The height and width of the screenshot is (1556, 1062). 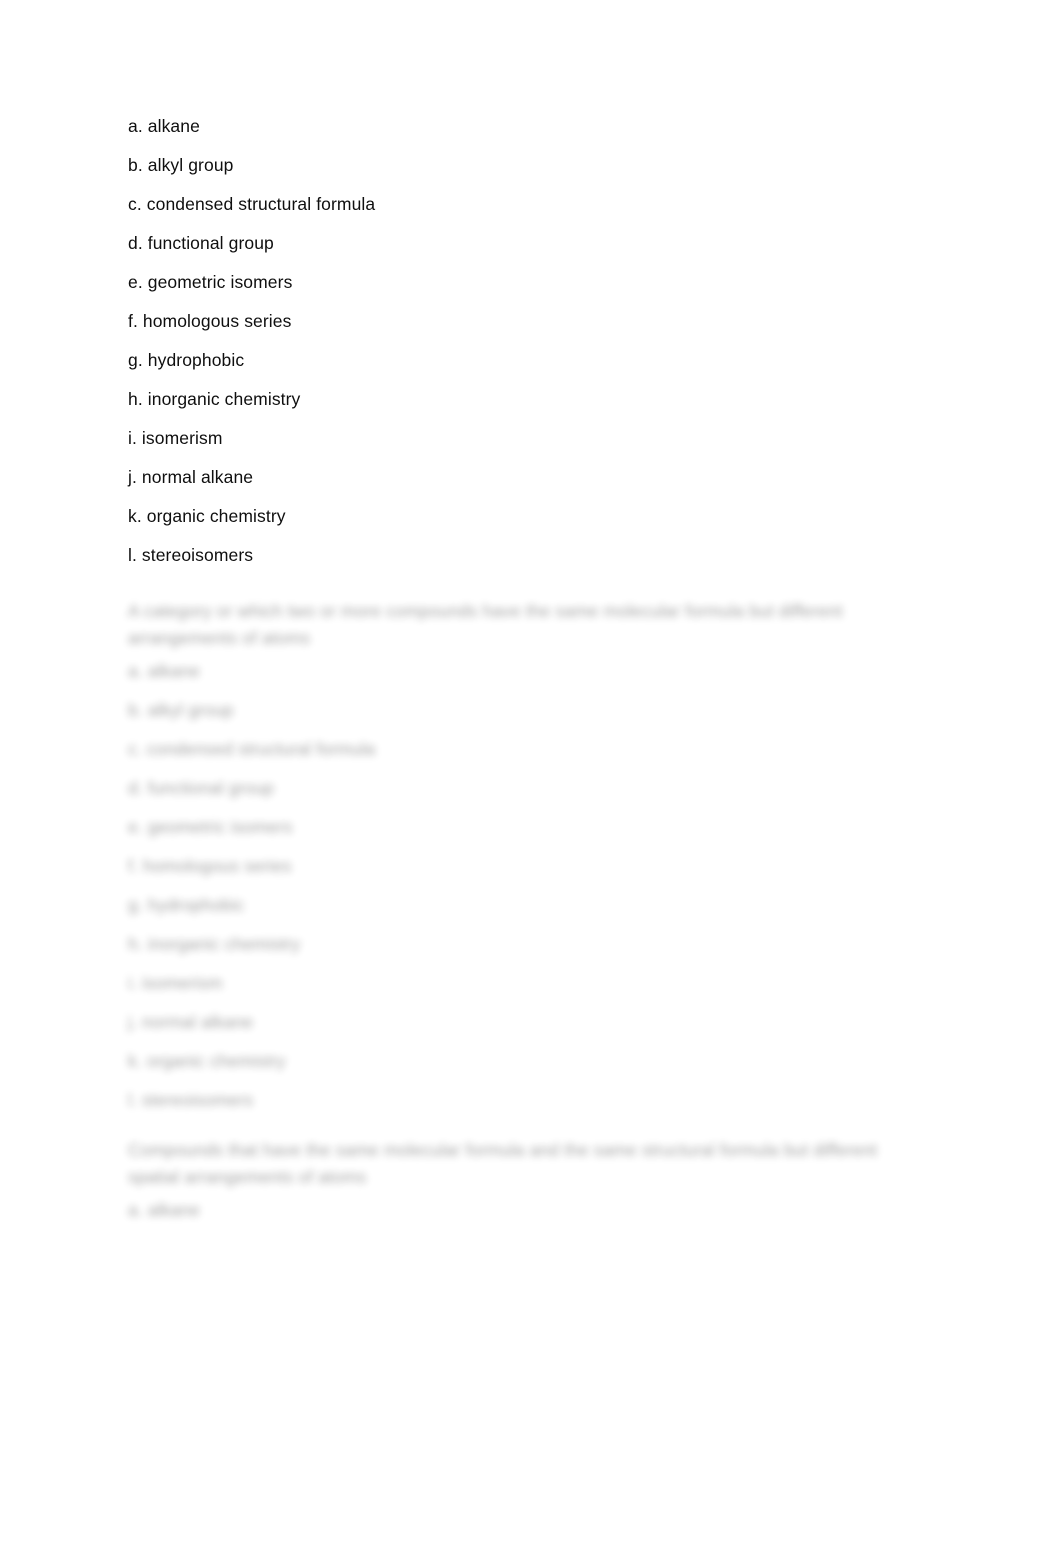 What do you see at coordinates (181, 165) in the screenshot?
I see `list-item: b. alkyl group` at bounding box center [181, 165].